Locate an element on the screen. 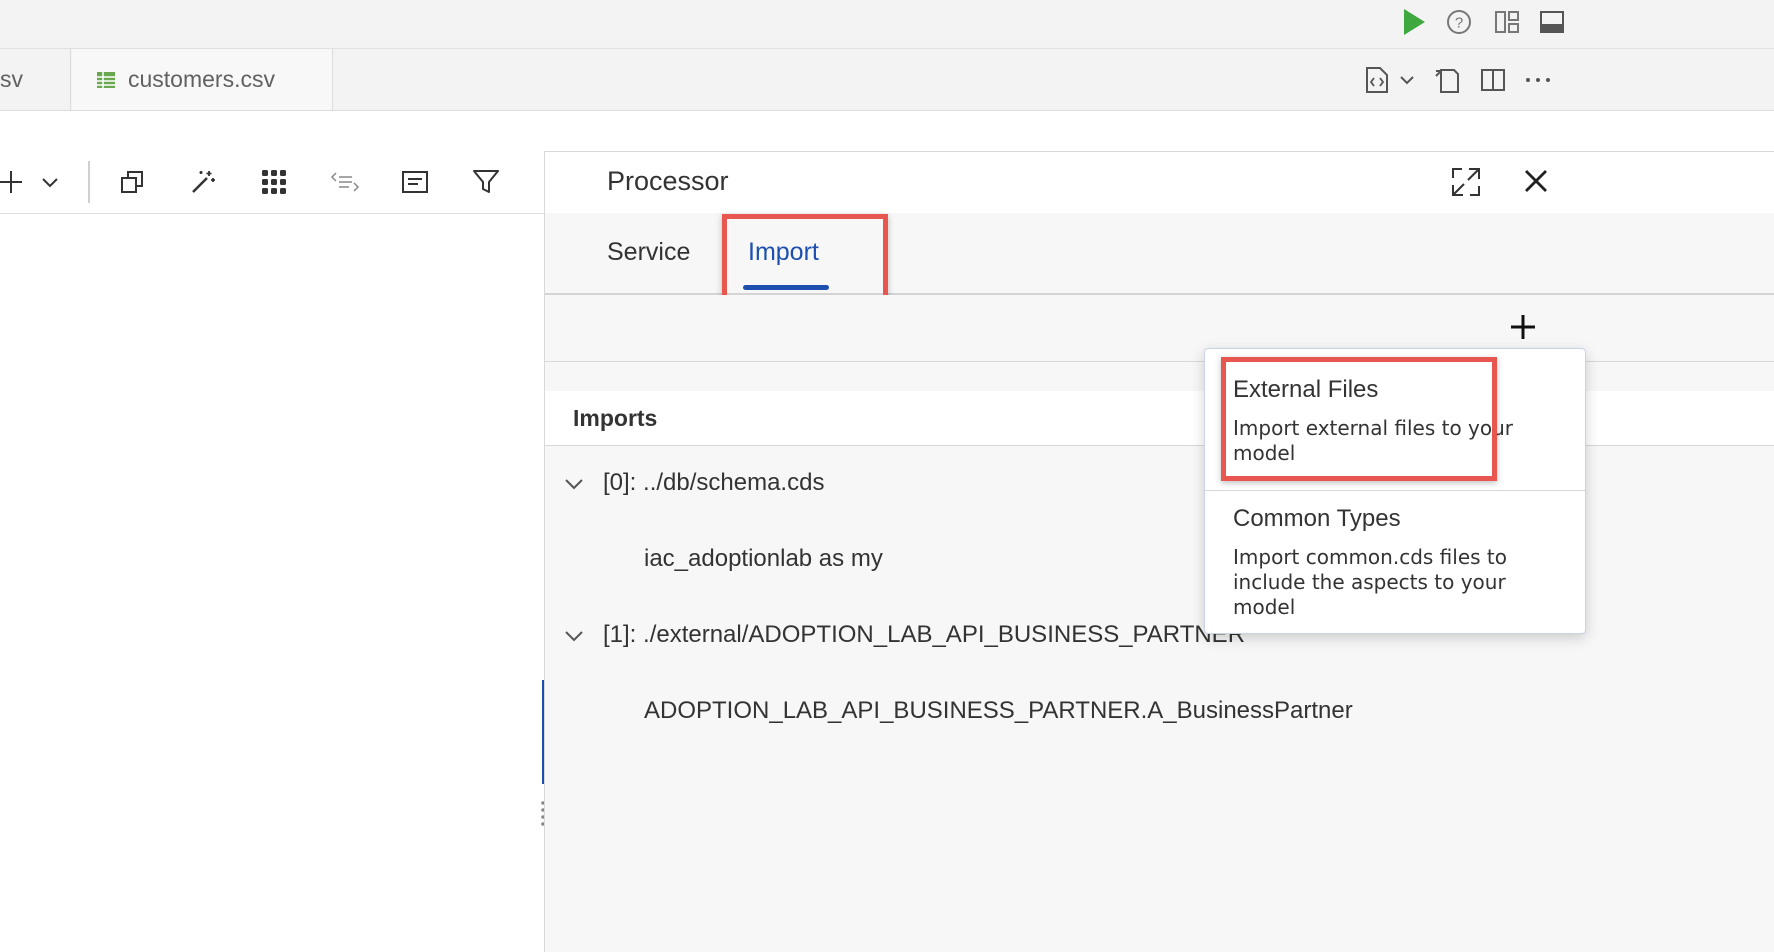  add-import-icon is located at coordinates (1523, 327).